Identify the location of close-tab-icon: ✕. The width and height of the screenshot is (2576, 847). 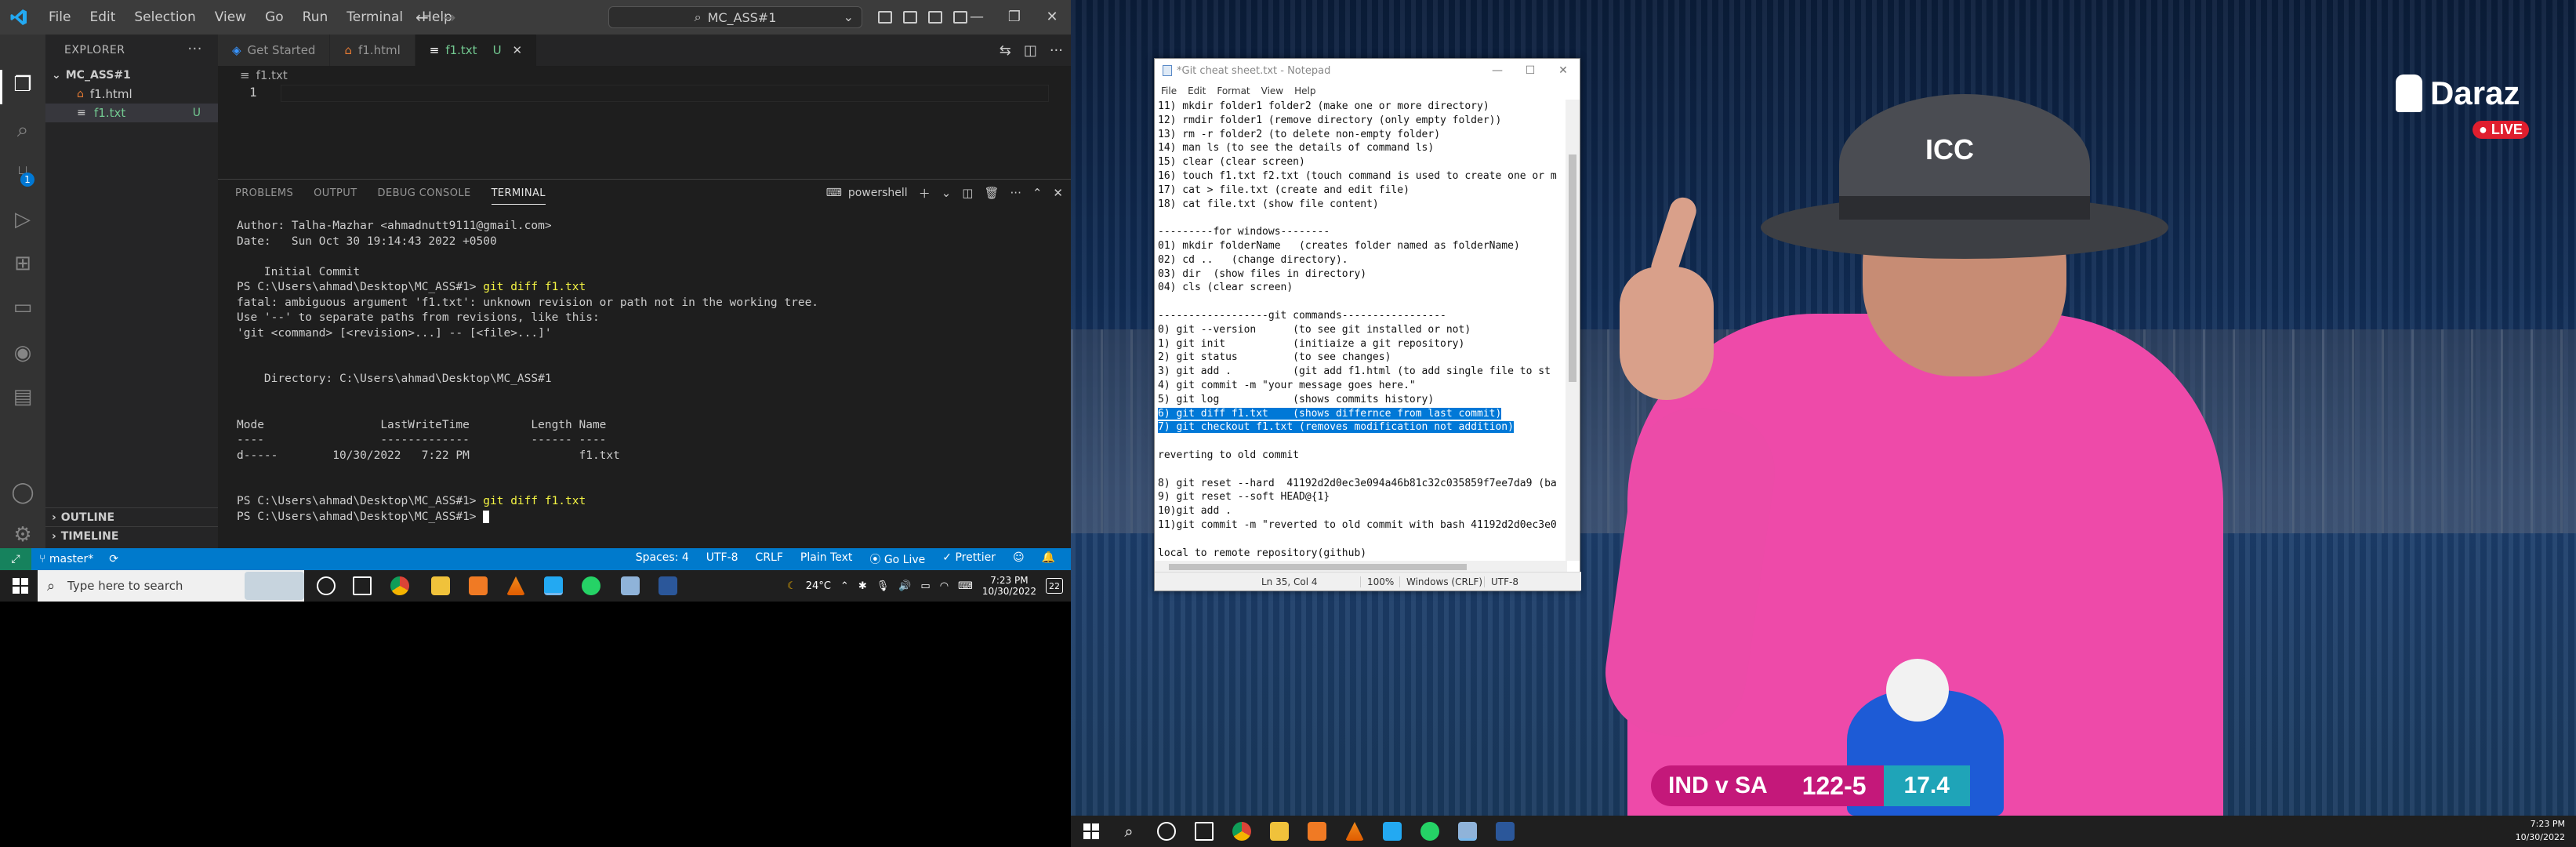
(518, 50).